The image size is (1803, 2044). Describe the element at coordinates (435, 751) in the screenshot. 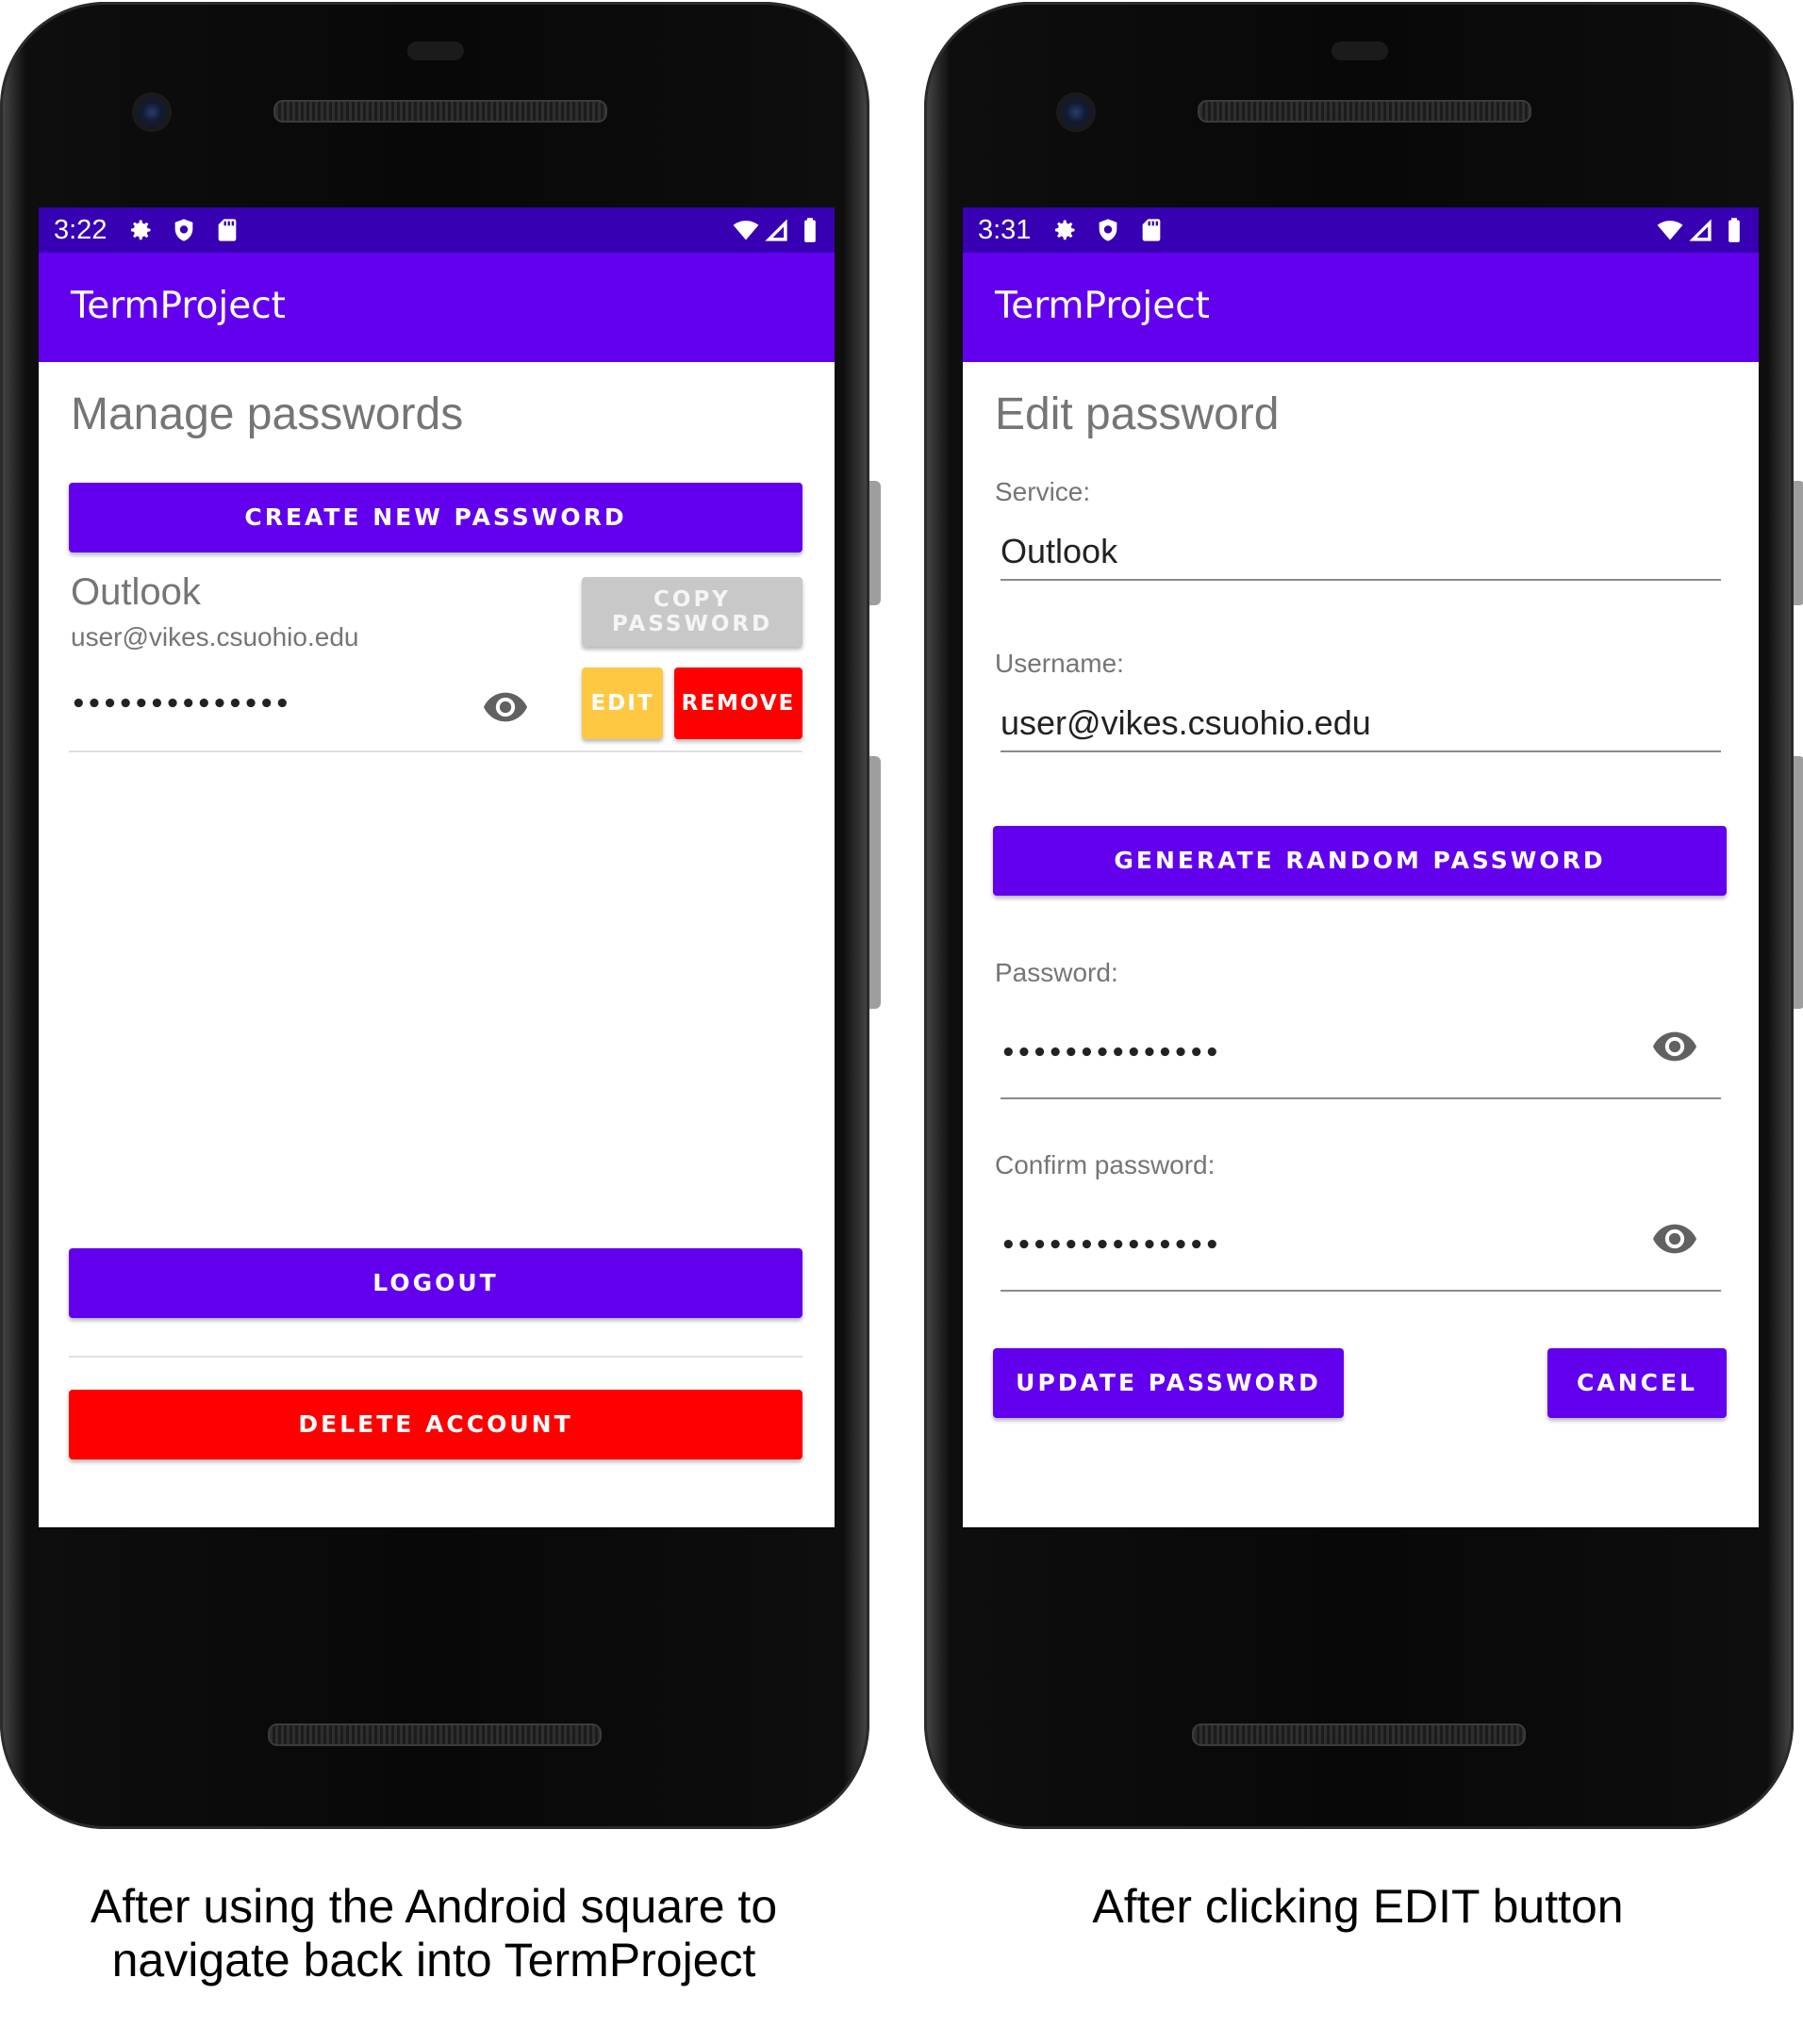

I see `entry-divider` at that location.